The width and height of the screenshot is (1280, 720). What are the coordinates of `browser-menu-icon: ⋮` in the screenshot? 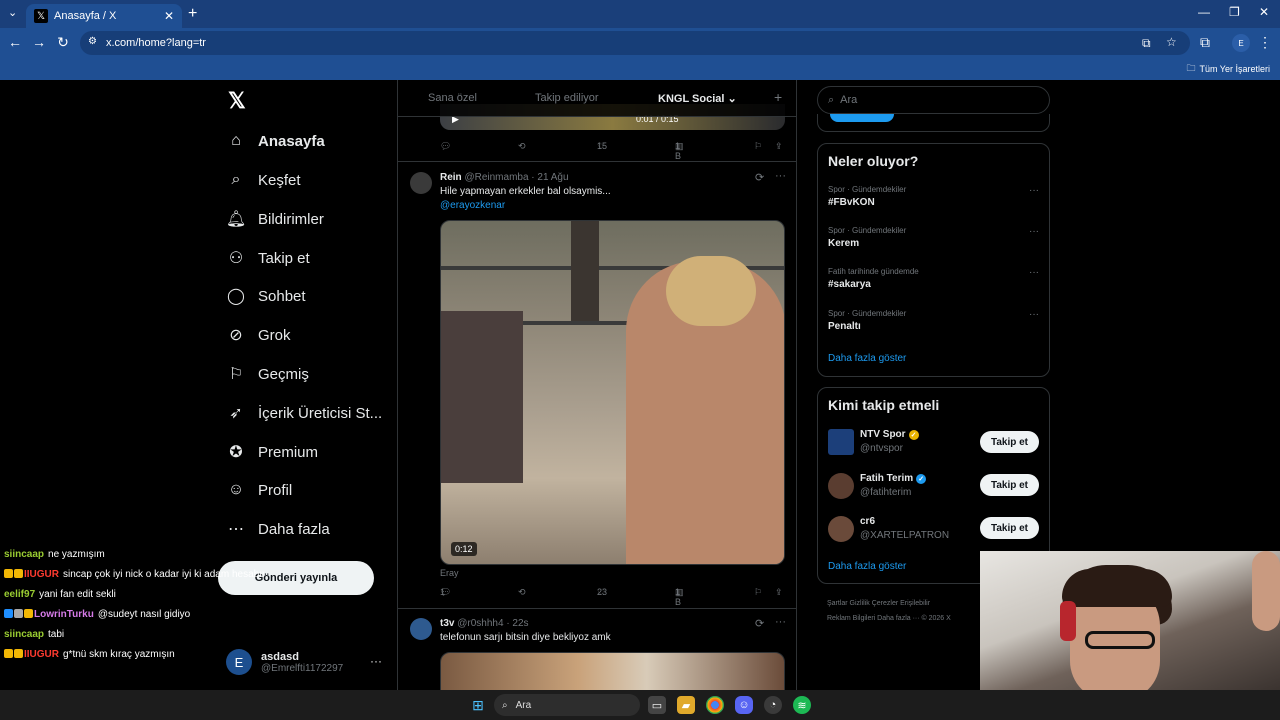 It's located at (1265, 42).